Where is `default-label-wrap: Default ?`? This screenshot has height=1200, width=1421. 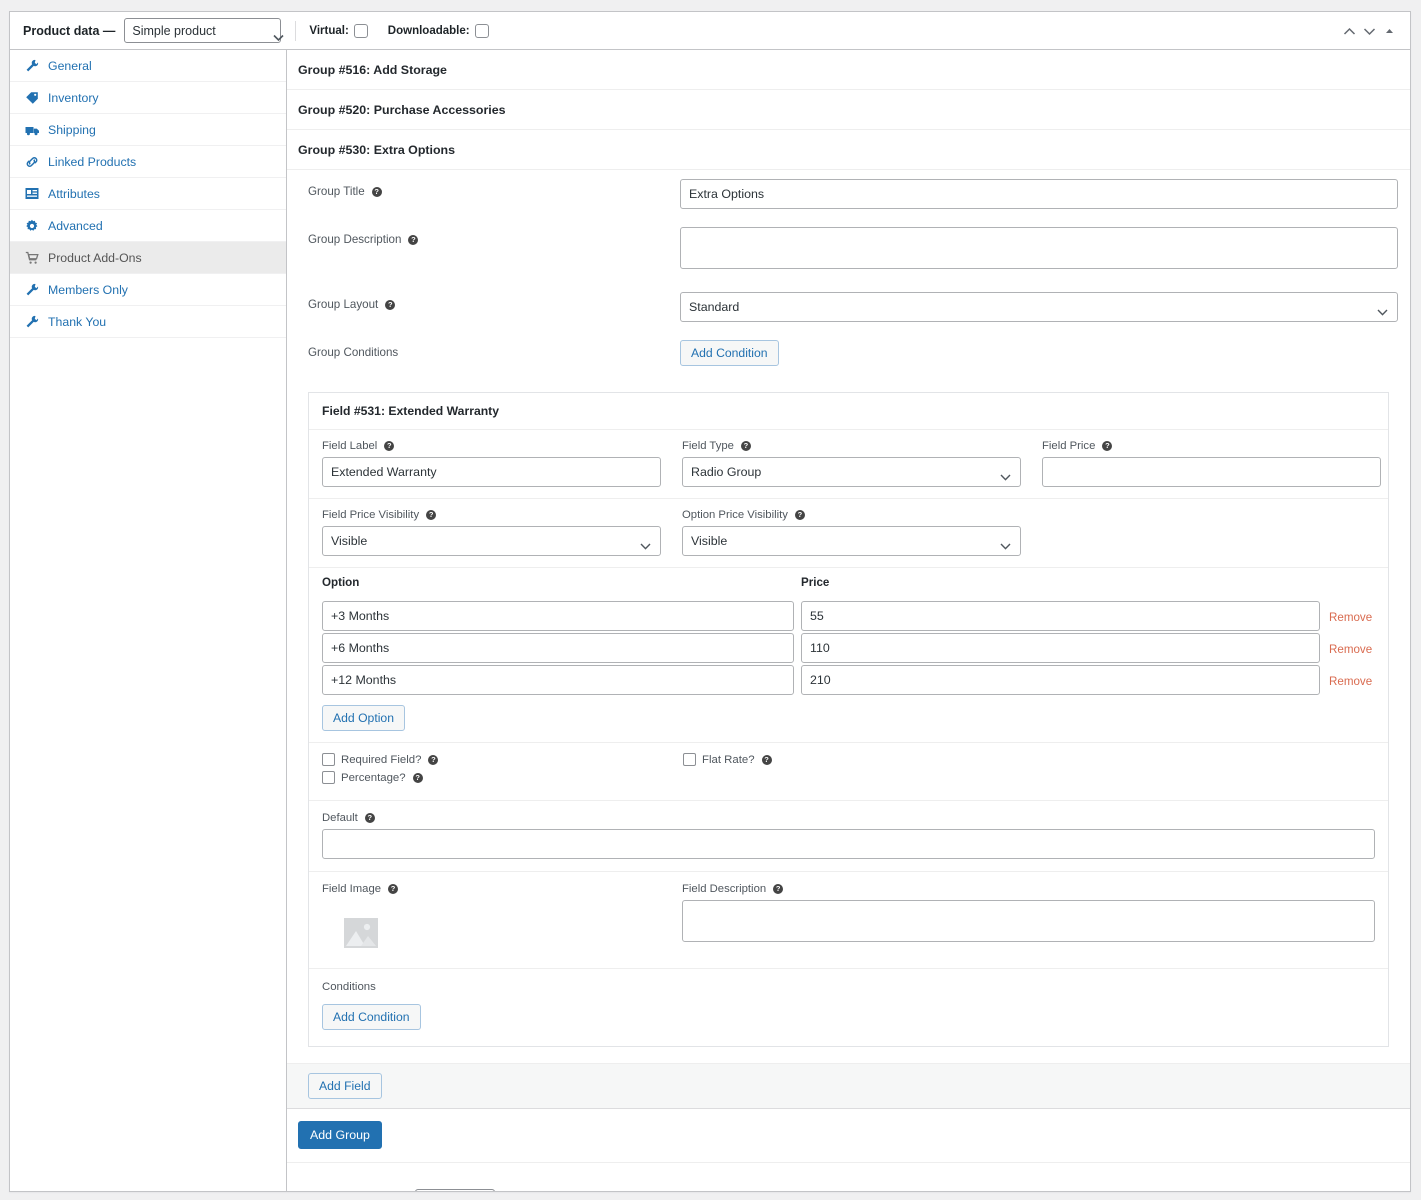 default-label-wrap: Default ? is located at coordinates (848, 818).